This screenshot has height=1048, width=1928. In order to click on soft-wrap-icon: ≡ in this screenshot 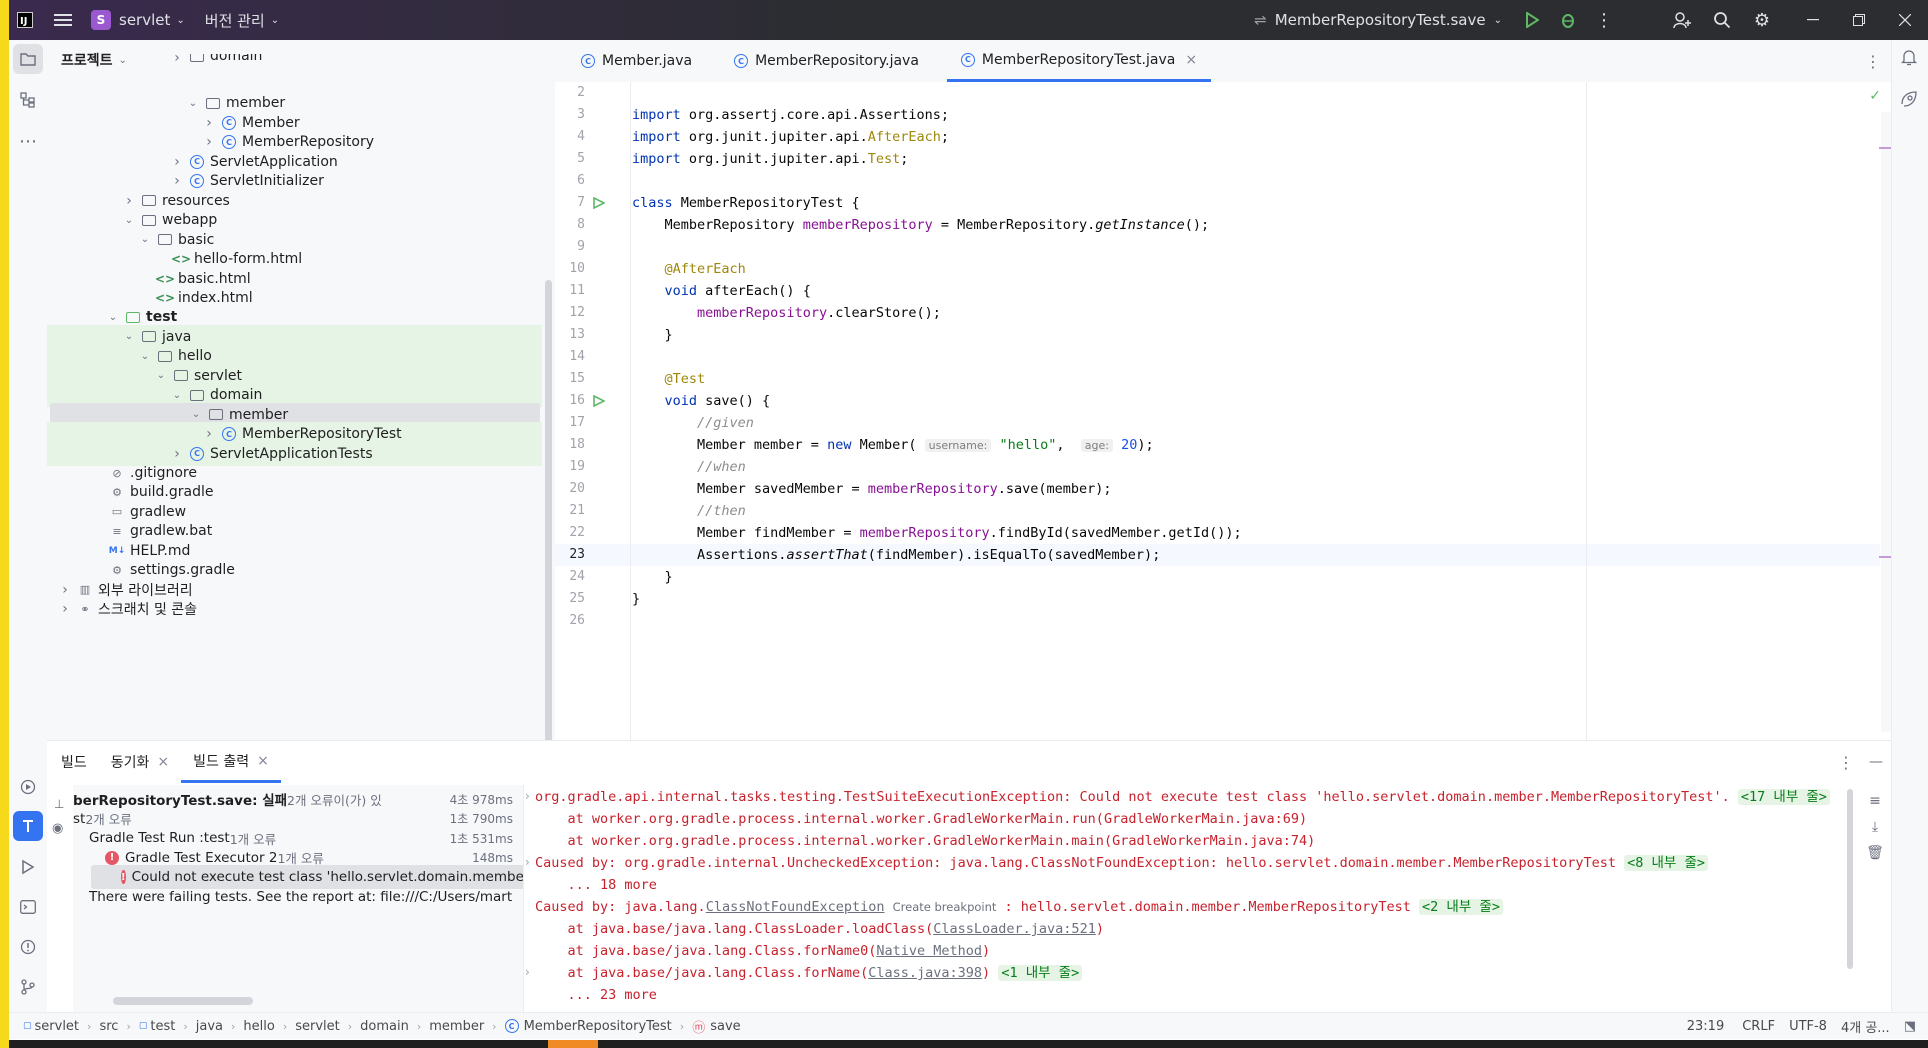, I will do `click(1875, 806)`.